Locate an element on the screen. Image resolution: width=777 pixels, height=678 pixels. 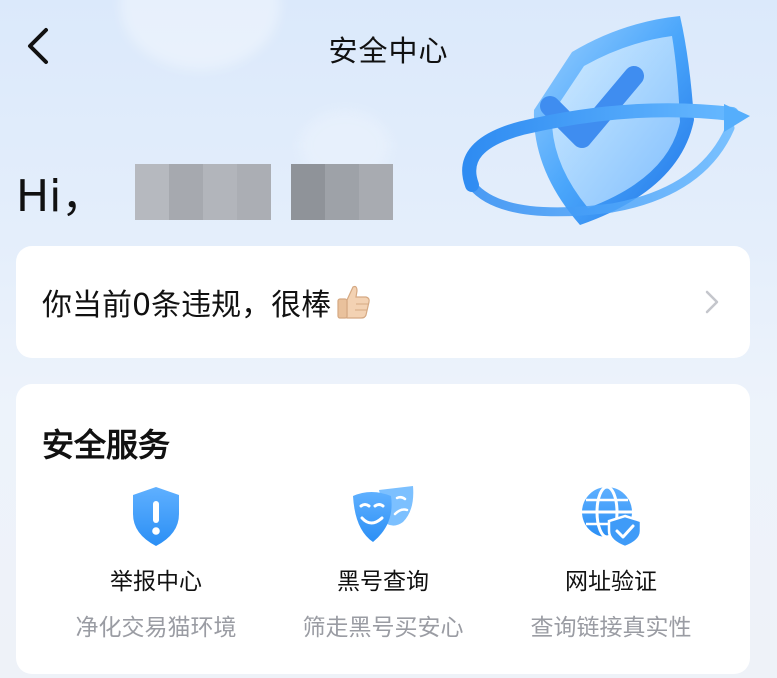
violation-status: 你当前0条违规，很棒 is located at coordinates (207, 302).